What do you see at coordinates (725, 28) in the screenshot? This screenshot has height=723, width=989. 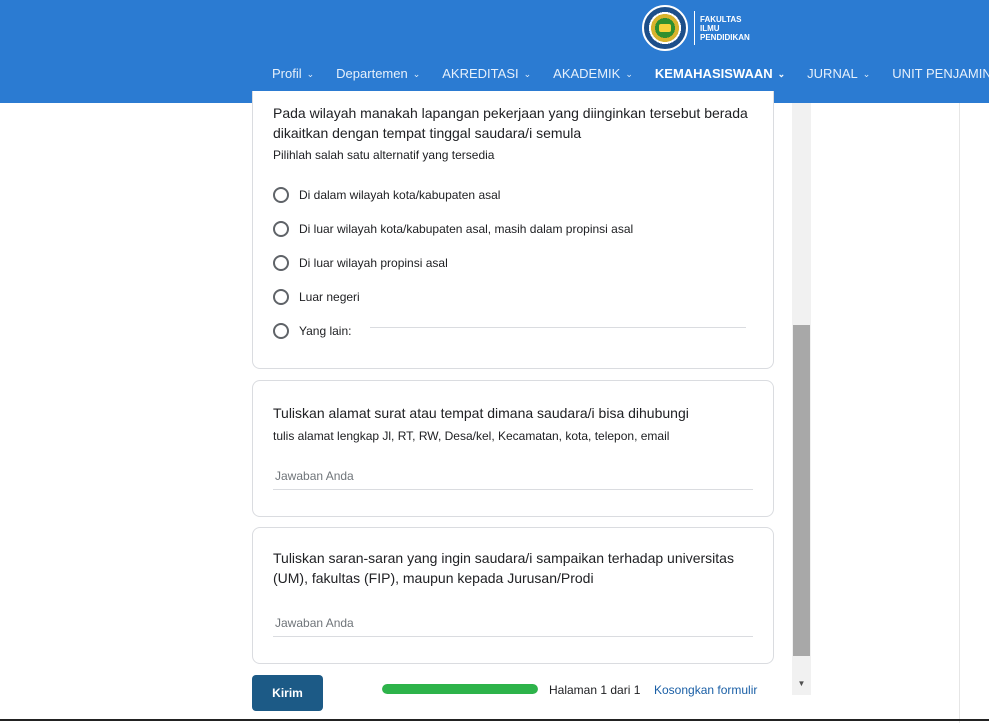 I see `logo-text: FAKULTAS ILMU PENDIDIKAN` at bounding box center [725, 28].